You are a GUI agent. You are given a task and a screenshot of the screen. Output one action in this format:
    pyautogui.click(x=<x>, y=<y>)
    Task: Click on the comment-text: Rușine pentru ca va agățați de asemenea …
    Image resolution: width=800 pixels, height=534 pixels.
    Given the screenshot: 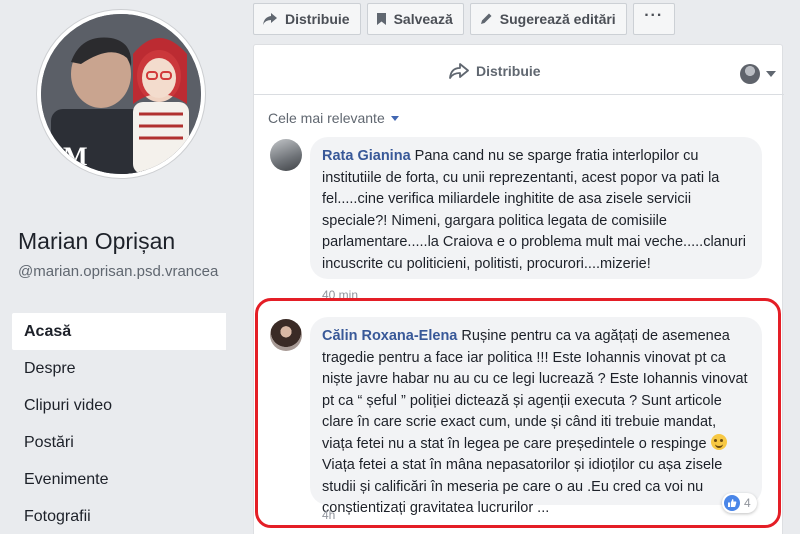 What is the action you would take?
    pyautogui.click(x=535, y=390)
    